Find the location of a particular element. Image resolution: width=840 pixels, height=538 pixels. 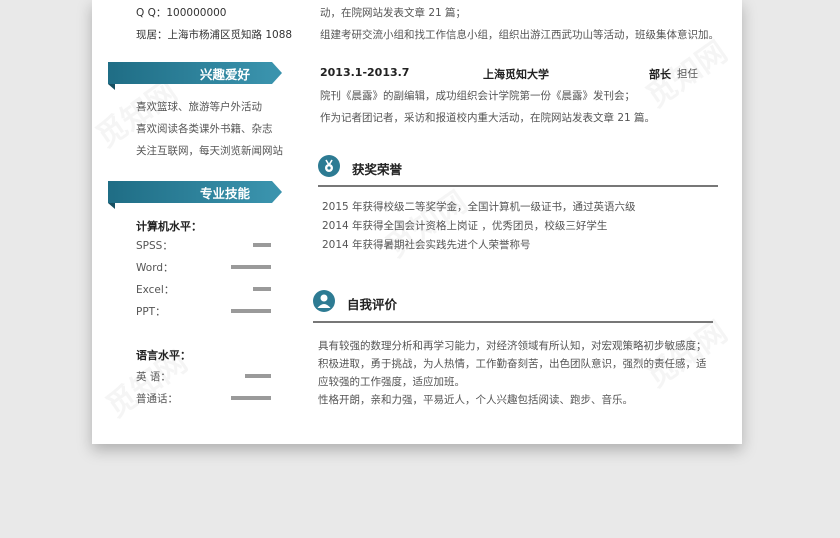

experience-org: 上海觅知大学 is located at coordinates (516, 74).